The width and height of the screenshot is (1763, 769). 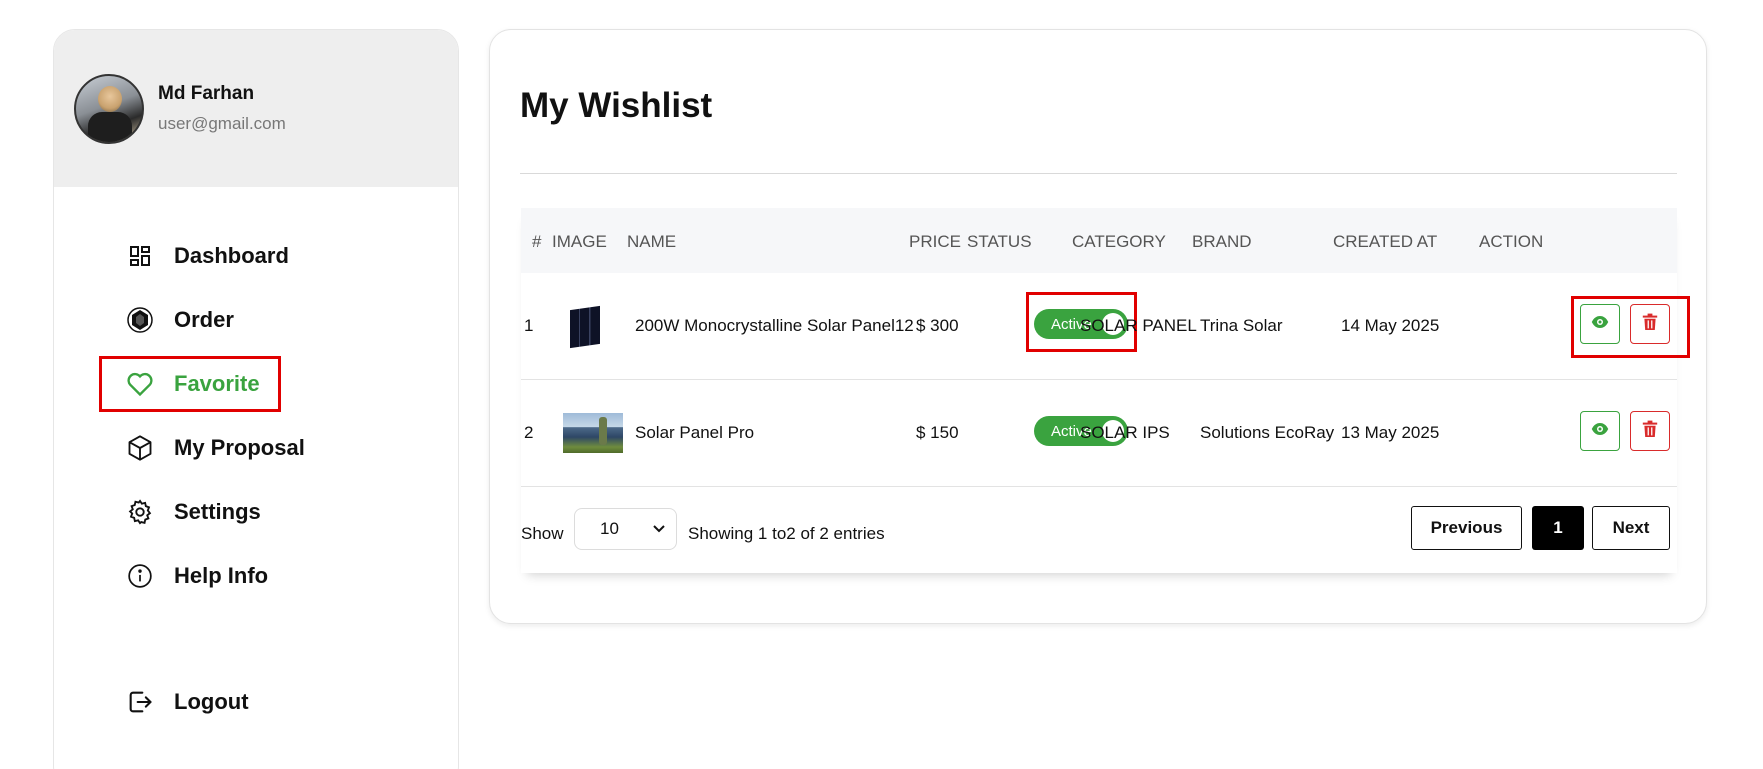 I want to click on sidebar-item-favorite: Favorite, so click(x=256, y=384).